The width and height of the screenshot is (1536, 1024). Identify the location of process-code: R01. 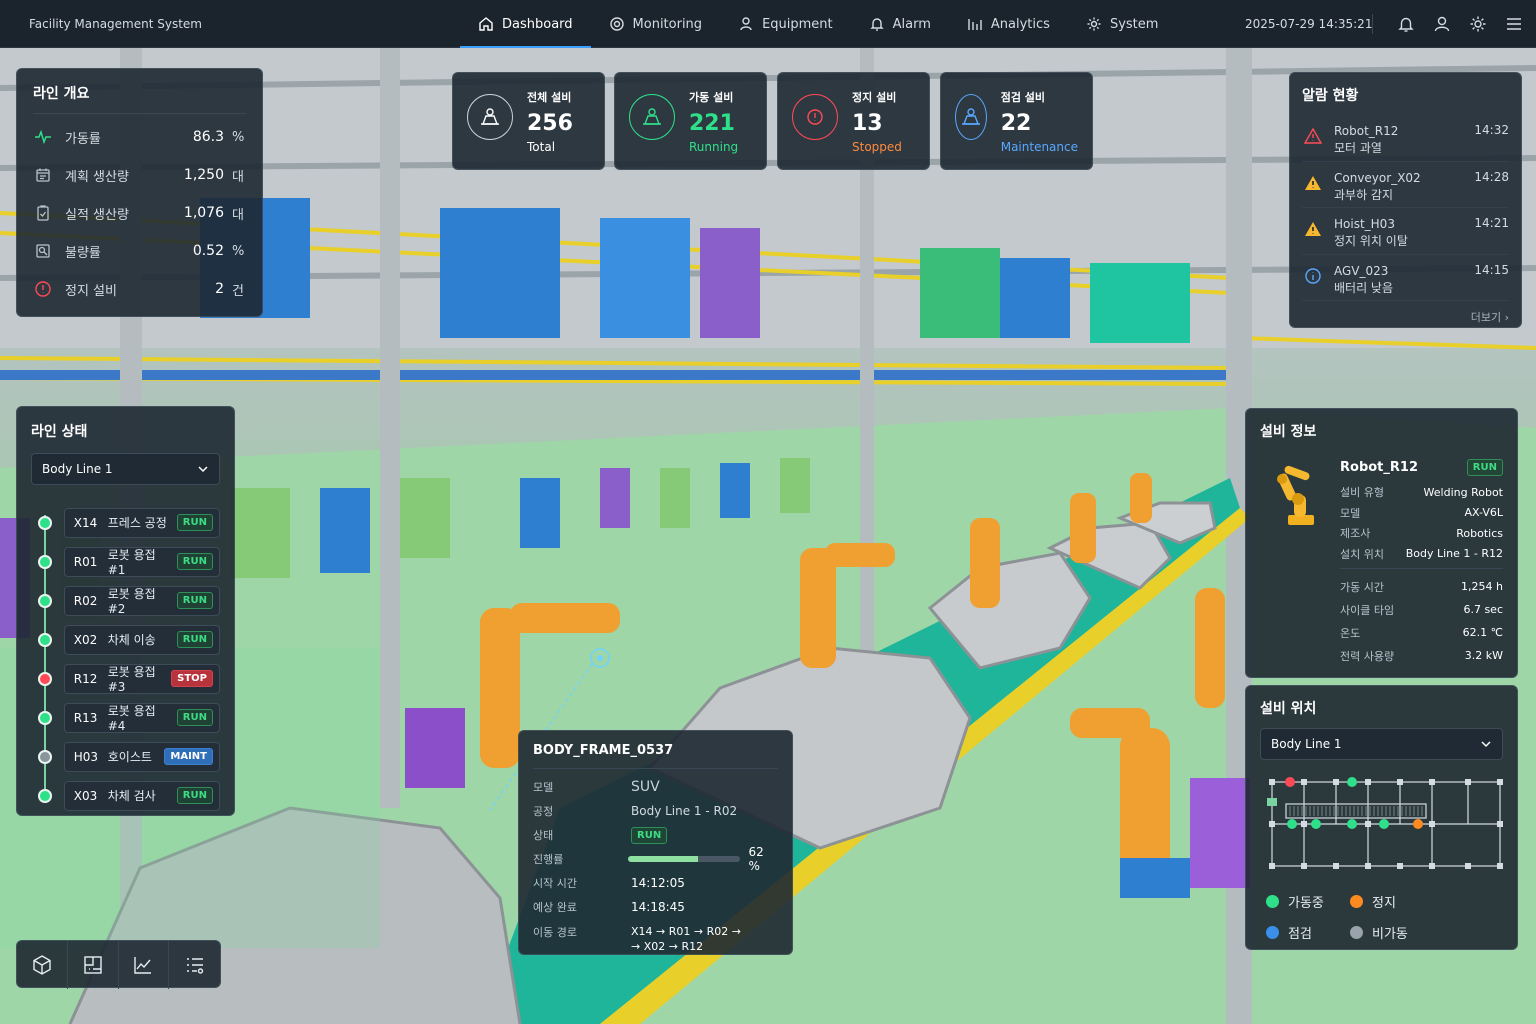
(85, 561).